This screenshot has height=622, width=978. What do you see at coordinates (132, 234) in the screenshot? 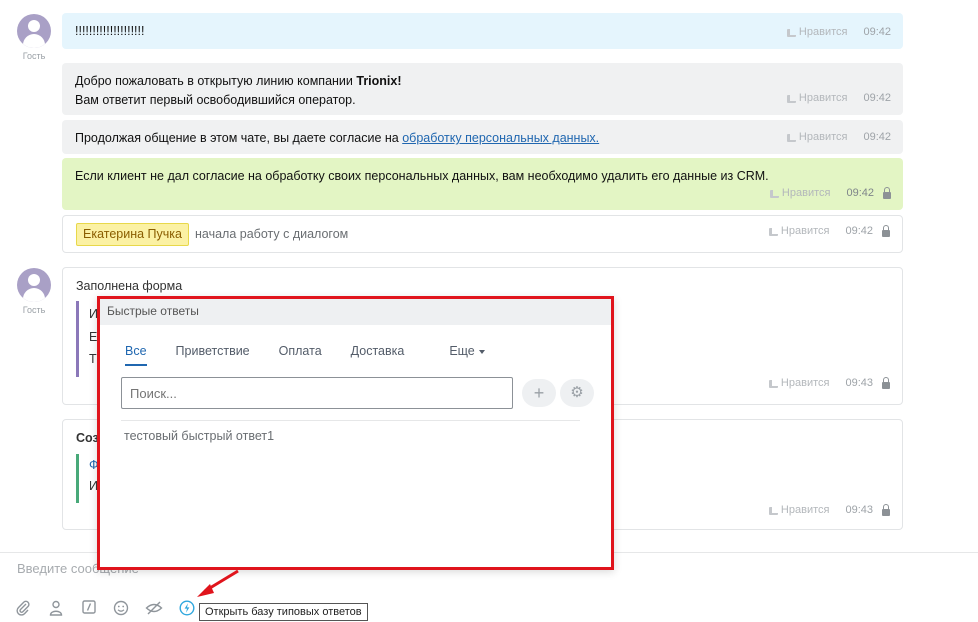
I see `operator-name-badge: Екатерина Пучка` at bounding box center [132, 234].